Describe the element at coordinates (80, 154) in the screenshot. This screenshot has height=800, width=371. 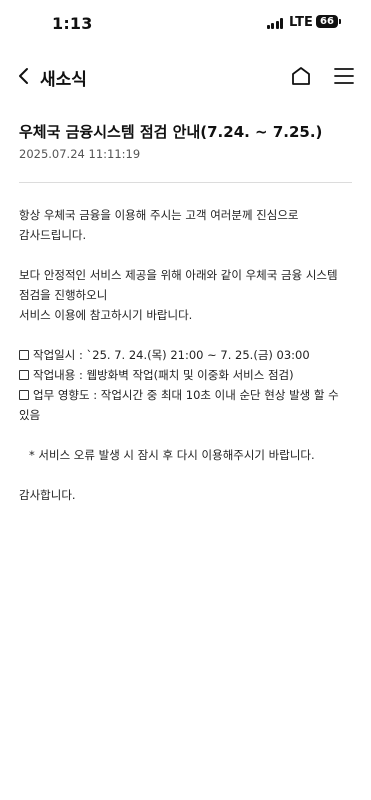
I see `article-date: 2025.07.24 11:11:19` at that location.